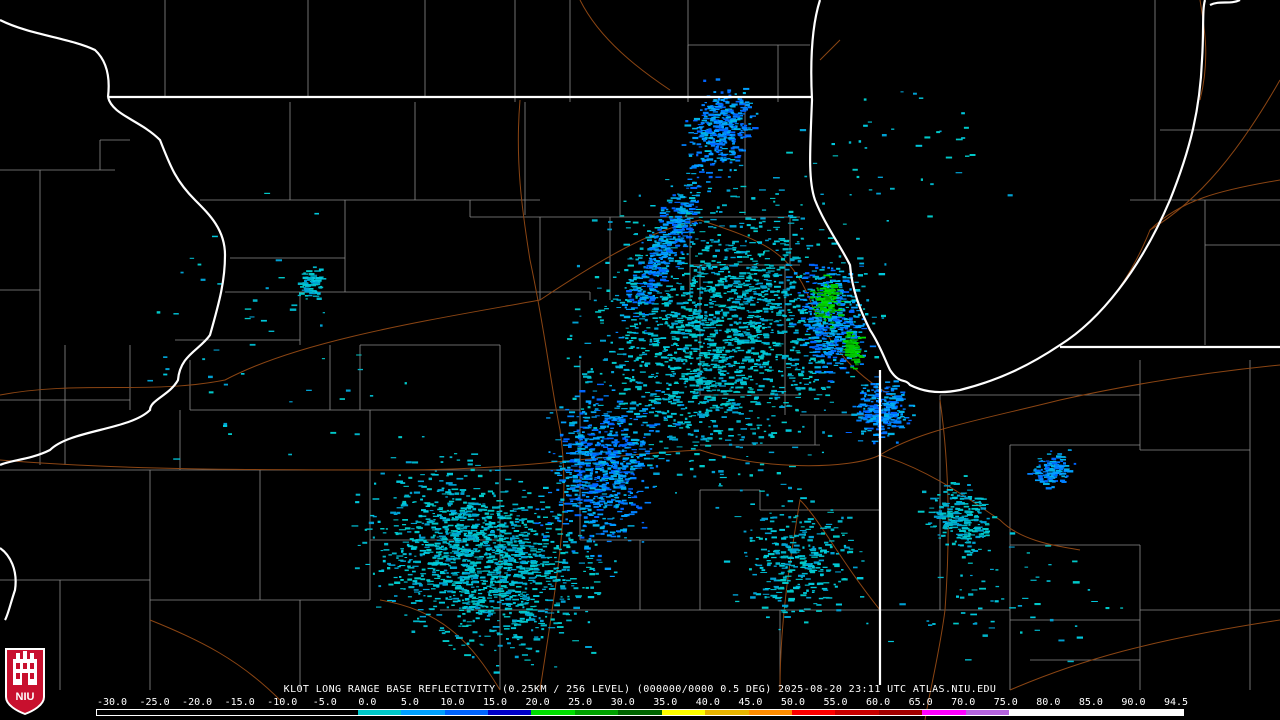 Image resolution: width=1280 pixels, height=720 pixels. What do you see at coordinates (239, 702) in the screenshot?
I see `scale-label: -15.0` at bounding box center [239, 702].